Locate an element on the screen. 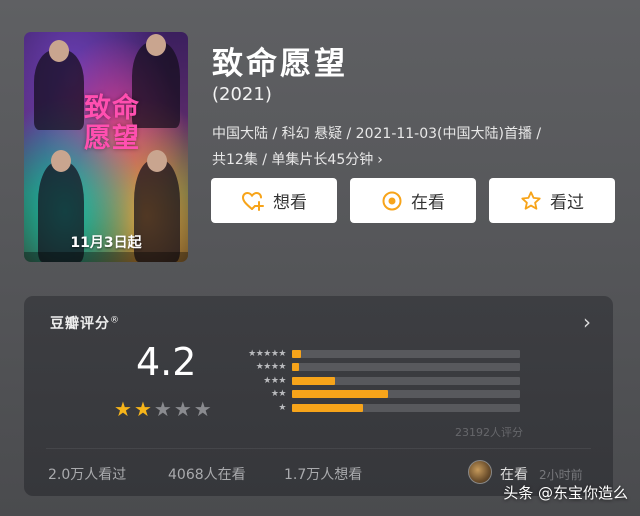 The image size is (640, 516). rating-distribution-row: ★★★★ is located at coordinates (375, 368).